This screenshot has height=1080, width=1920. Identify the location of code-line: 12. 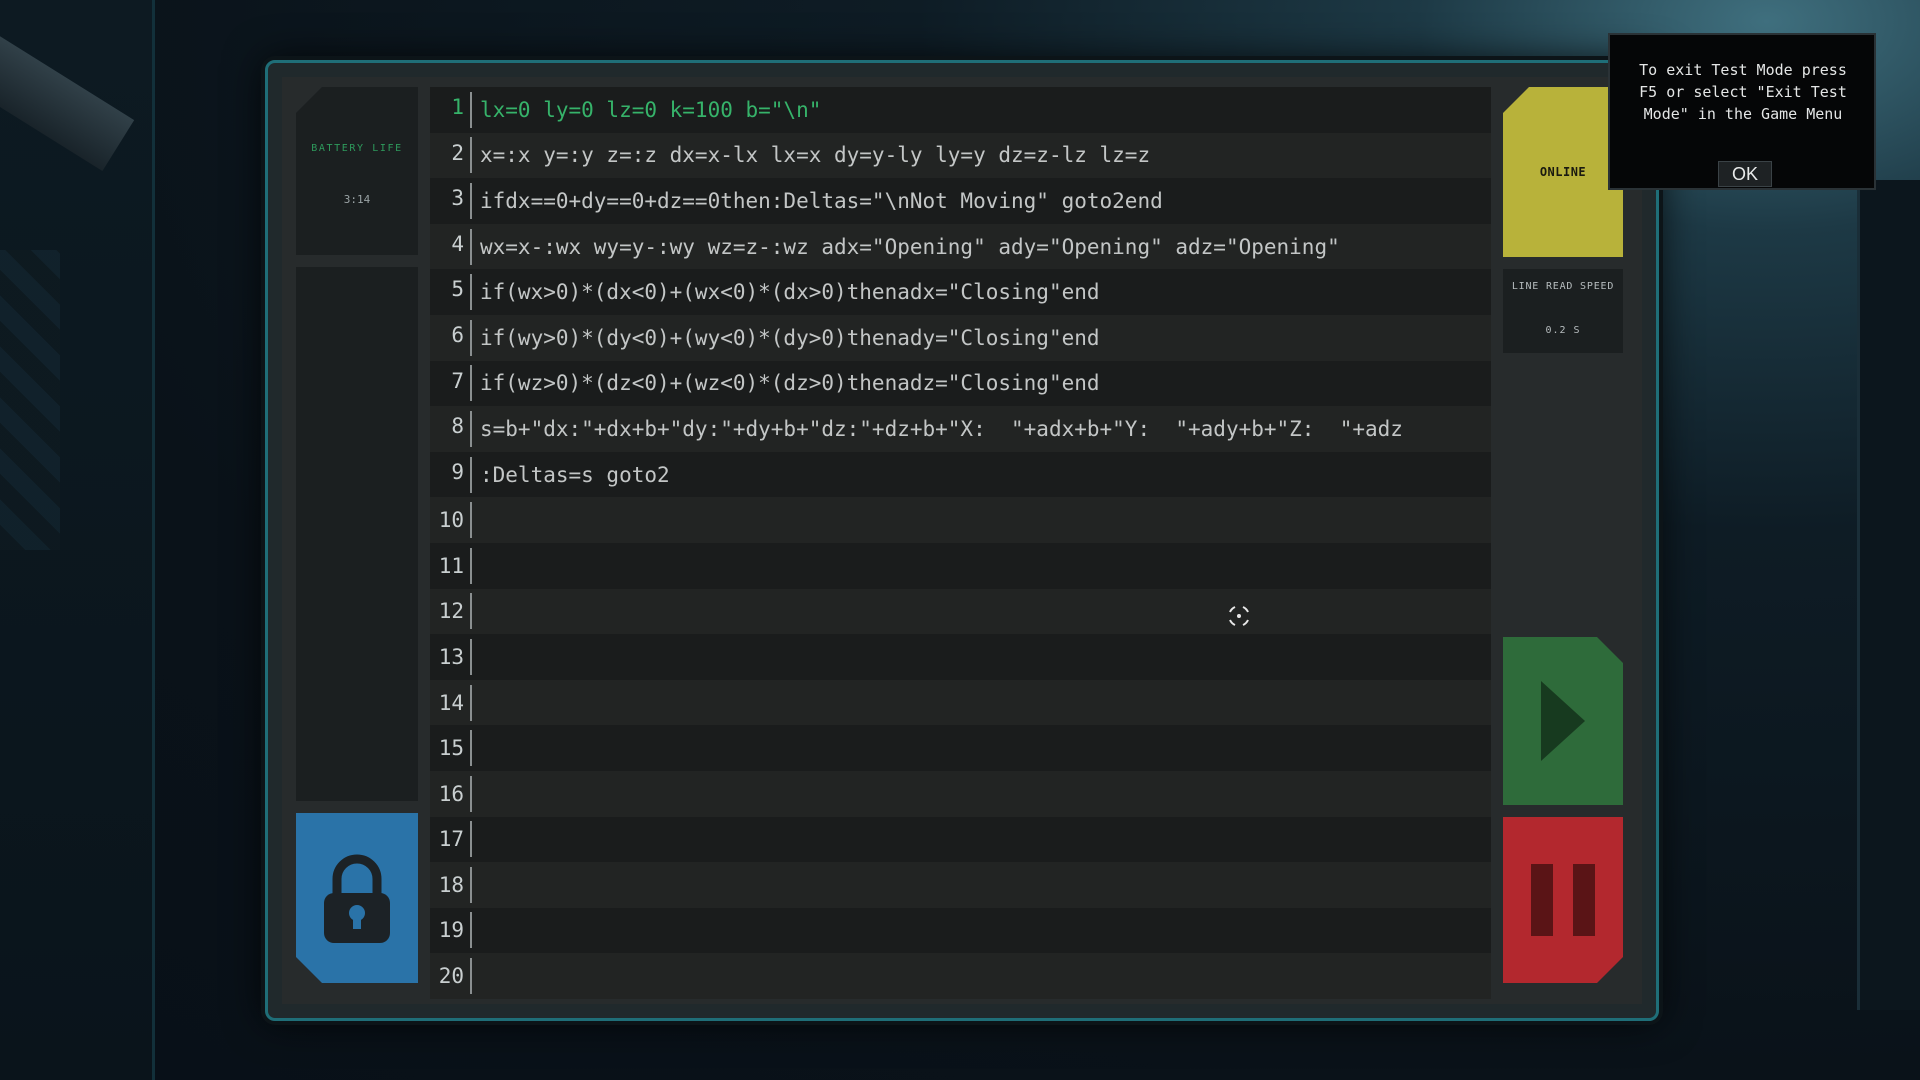
(960, 611).